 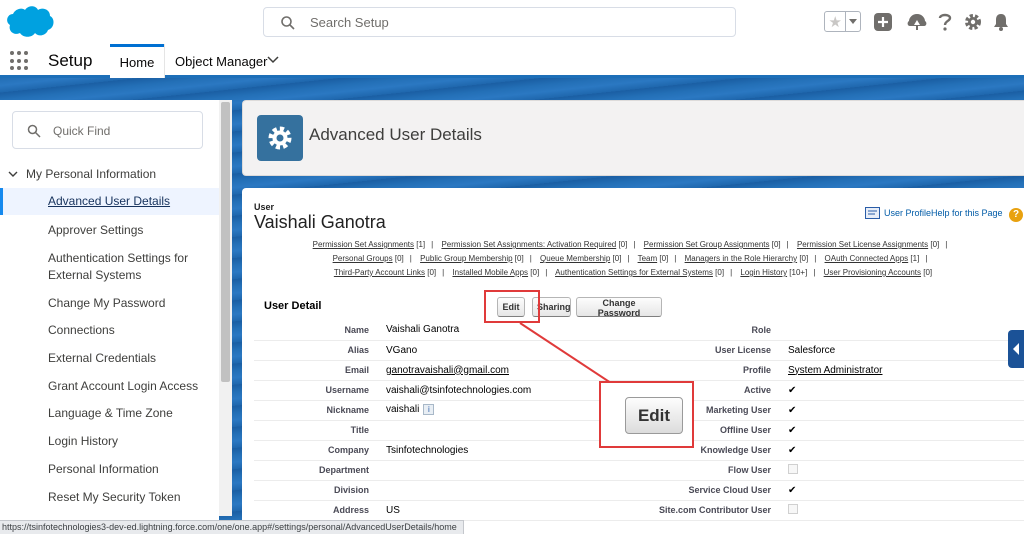 I want to click on link-permission-set-license-assignments: Permission Set License Assignments, so click(x=862, y=244).